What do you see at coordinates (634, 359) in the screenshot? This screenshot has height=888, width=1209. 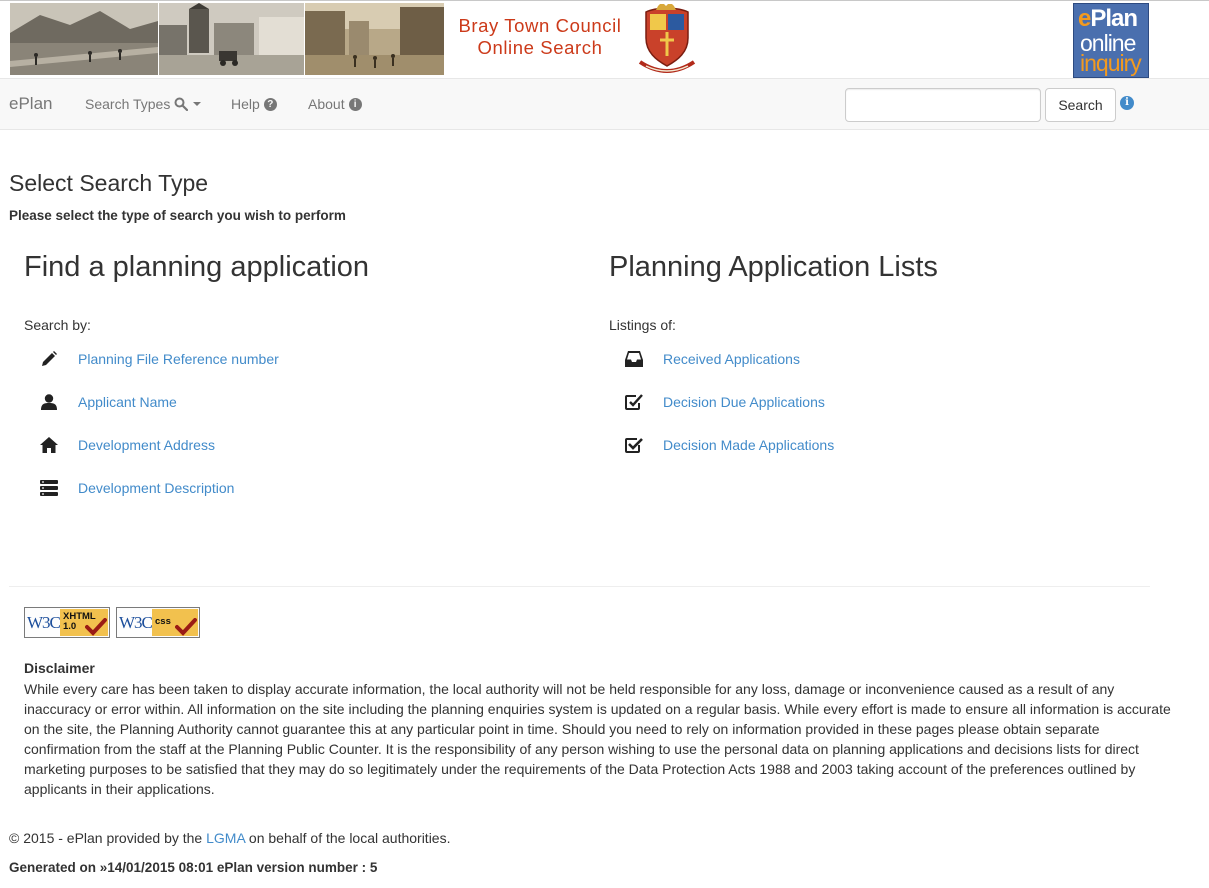 I see `inbox-icon` at bounding box center [634, 359].